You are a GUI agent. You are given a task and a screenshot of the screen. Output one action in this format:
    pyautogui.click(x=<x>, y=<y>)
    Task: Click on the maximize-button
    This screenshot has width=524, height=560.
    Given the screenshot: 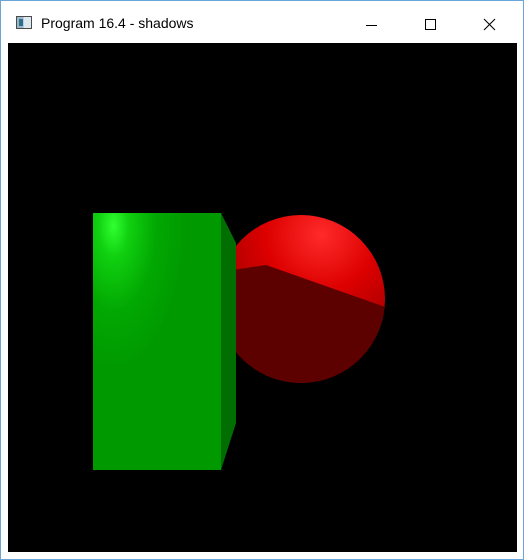 What is the action you would take?
    pyautogui.click(x=430, y=22)
    